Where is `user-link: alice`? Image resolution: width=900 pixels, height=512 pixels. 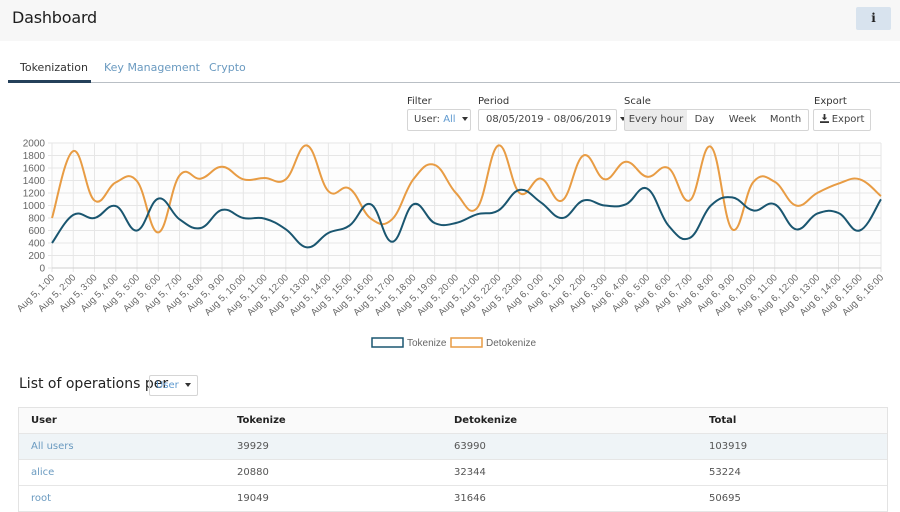 user-link: alice is located at coordinates (42, 473).